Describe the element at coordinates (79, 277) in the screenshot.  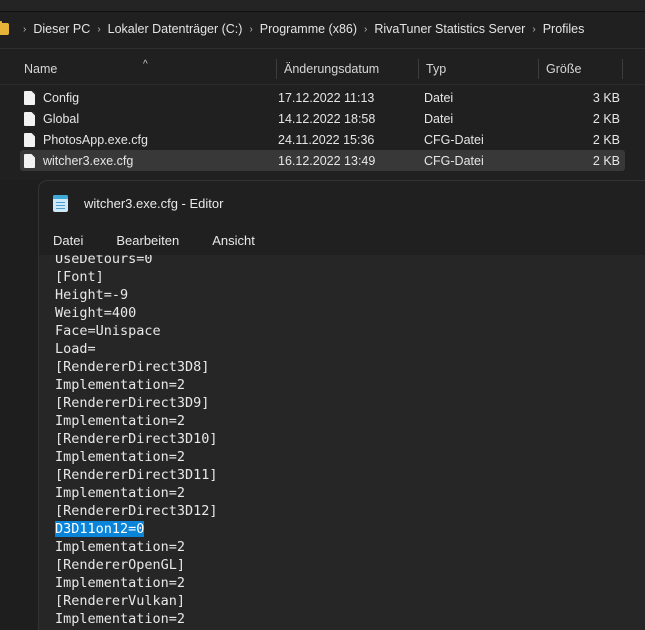
I see `text-line: [Font]` at that location.